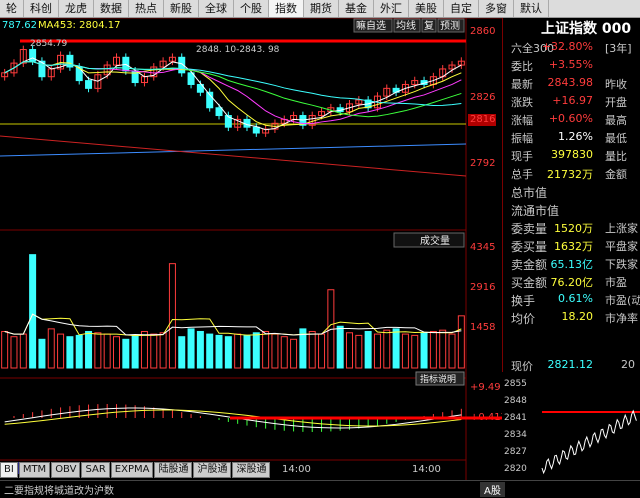  Describe the element at coordinates (320, 489) in the screenshot. I see `status-bar: 二要指规将城道改为沪数 A股` at that location.